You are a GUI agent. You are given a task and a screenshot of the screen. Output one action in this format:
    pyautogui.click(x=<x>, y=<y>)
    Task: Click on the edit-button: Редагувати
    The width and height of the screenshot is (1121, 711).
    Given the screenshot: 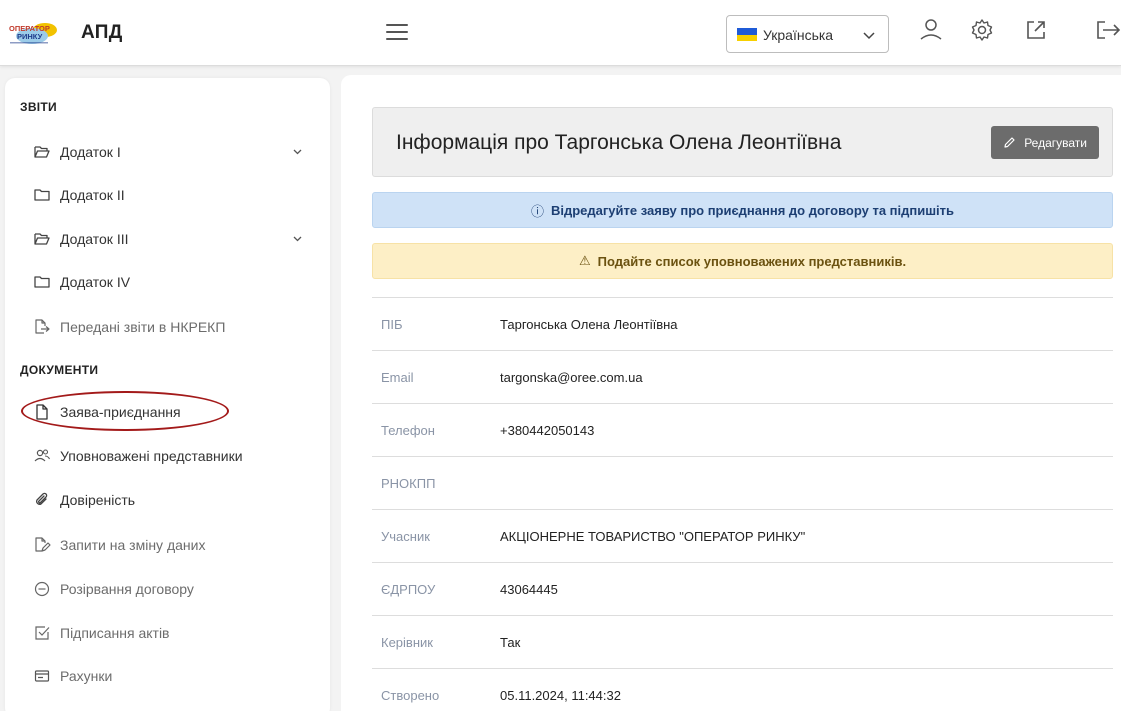 What is the action you would take?
    pyautogui.click(x=1045, y=142)
    